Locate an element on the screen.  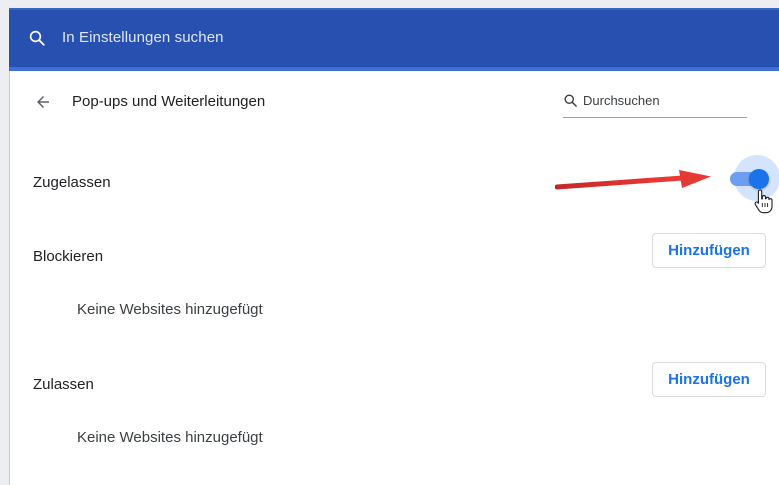
allowed-label: Zugelassen is located at coordinates (72, 182).